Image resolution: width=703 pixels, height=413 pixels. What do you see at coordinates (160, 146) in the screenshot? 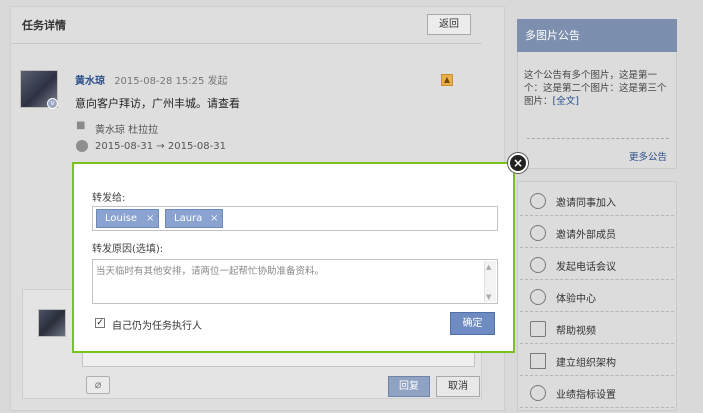
I see `task-date-range: 2015-08-31 → 2015-08-31` at bounding box center [160, 146].